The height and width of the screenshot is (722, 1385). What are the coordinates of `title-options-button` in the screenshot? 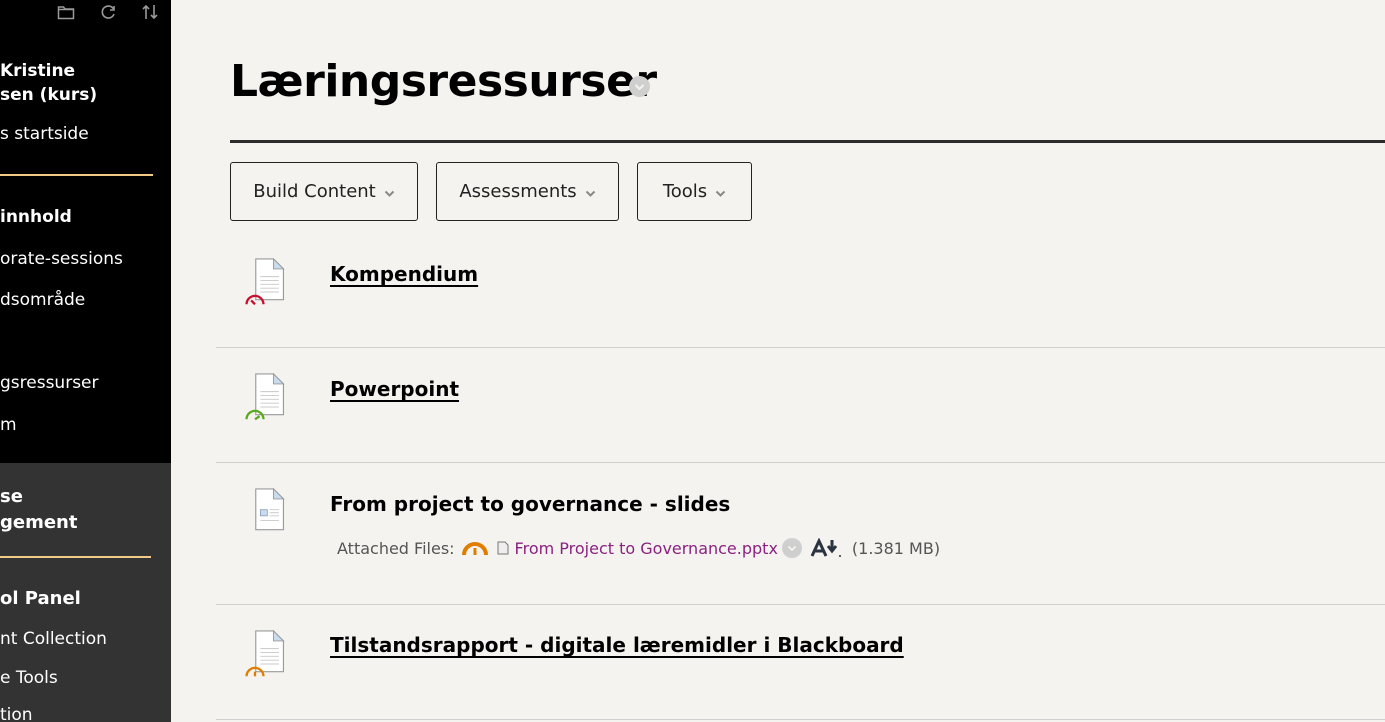 It's located at (639, 86).